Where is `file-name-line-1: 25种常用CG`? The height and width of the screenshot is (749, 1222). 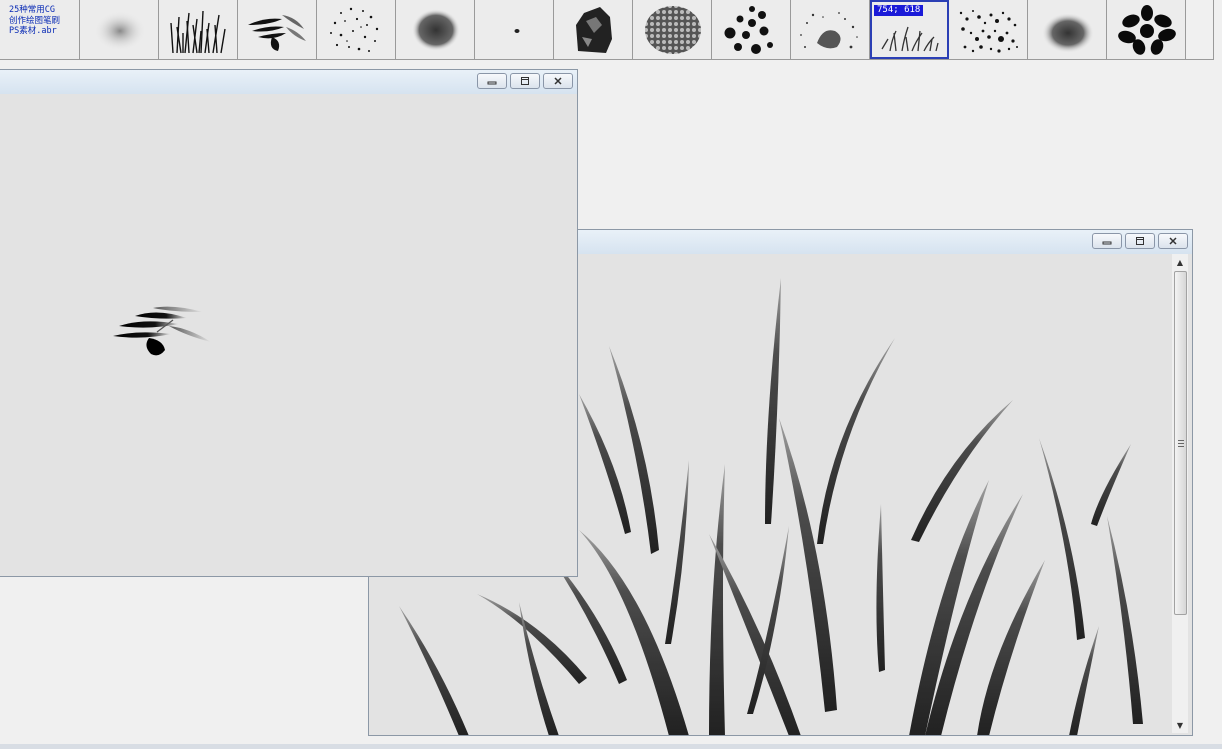
file-name-line-1: 25种常用CG is located at coordinates (32, 10).